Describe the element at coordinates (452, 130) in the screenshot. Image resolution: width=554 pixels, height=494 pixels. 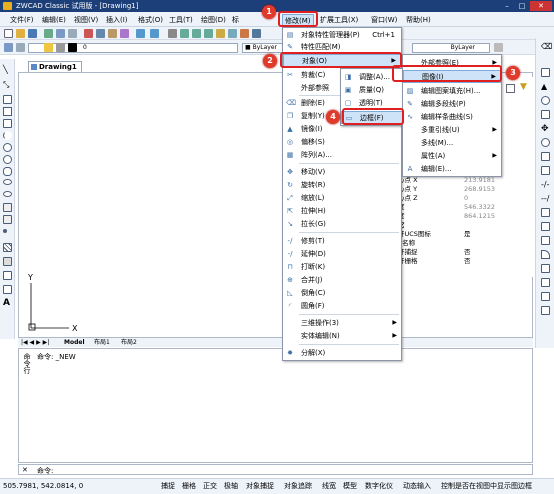
I see `menu-item-multileader: 多重引线(U) ▶` at that location.